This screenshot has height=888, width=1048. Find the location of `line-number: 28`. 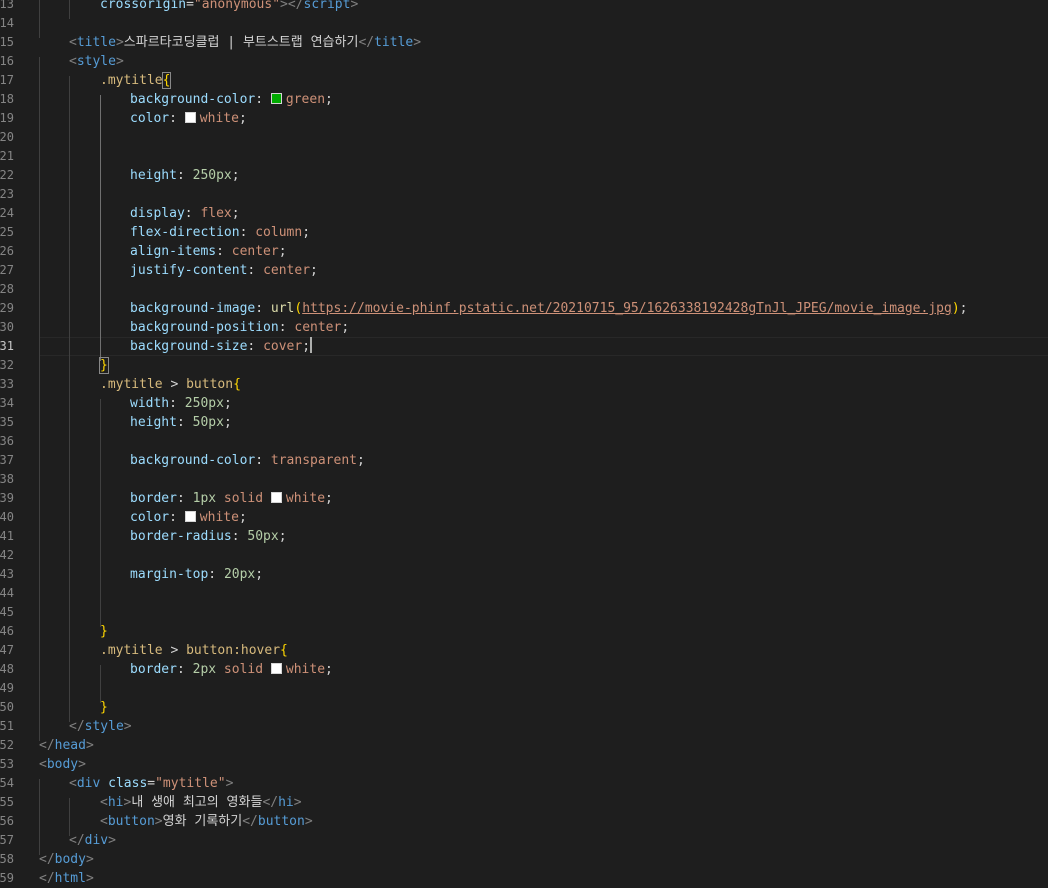

line-number: 28 is located at coordinates (7, 289).